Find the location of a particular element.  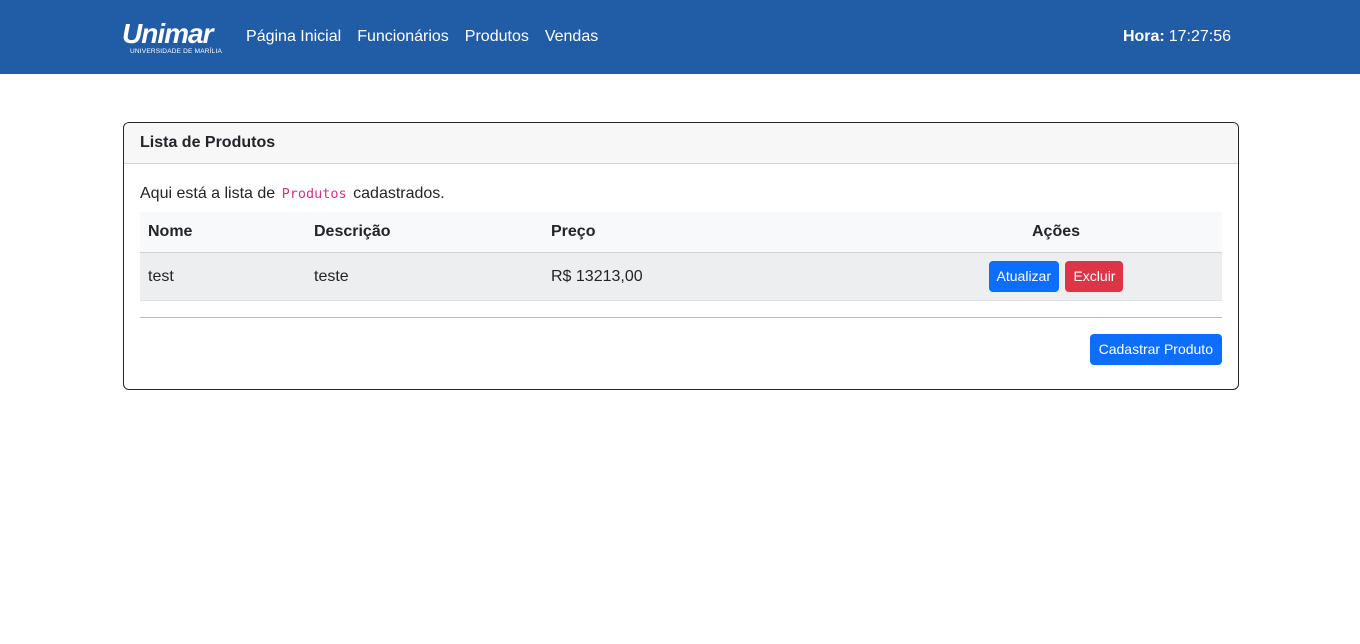

nav-link-employees: Funcionários is located at coordinates (403, 37).